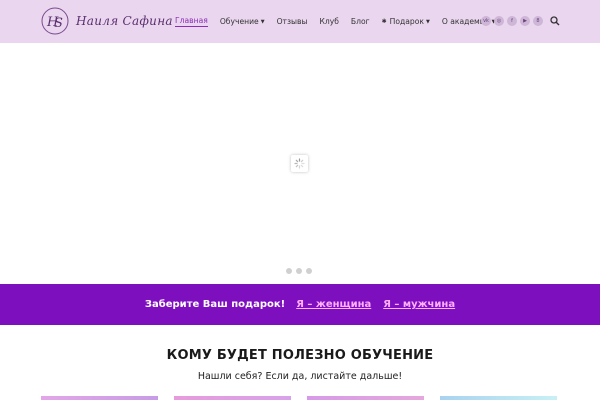 The height and width of the screenshot is (400, 600). What do you see at coordinates (419, 304) in the screenshot?
I see `gift-link-male: Я – мужчина` at bounding box center [419, 304].